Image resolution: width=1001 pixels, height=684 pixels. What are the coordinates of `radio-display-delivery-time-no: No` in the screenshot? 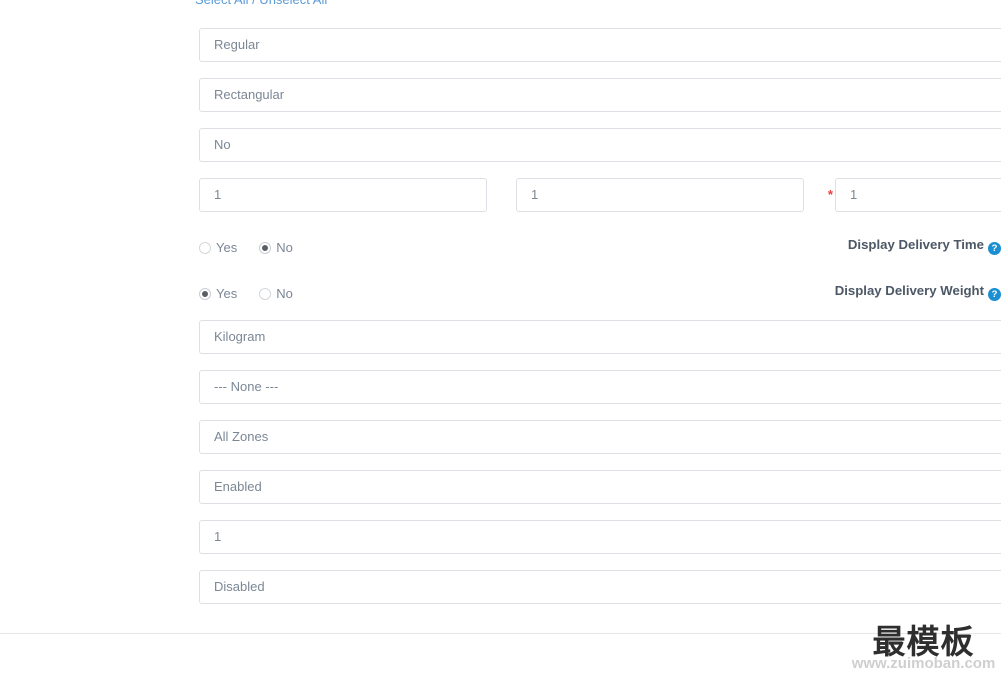 It's located at (276, 248).